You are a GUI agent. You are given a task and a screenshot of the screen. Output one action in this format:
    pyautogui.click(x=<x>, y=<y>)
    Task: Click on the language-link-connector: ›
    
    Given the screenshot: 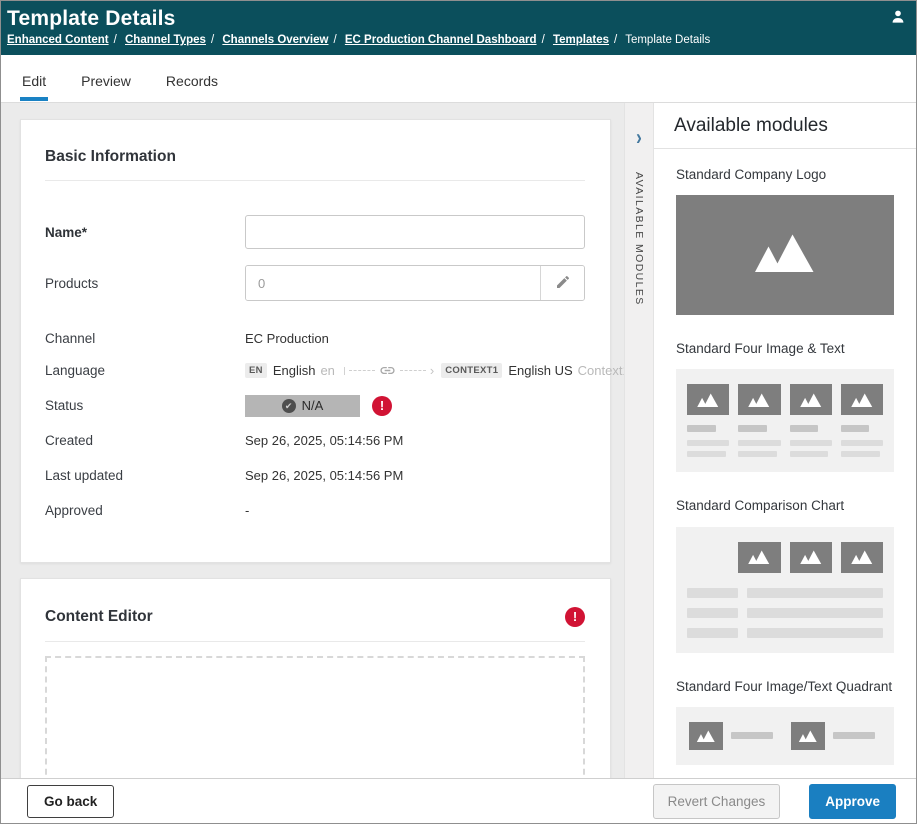 What is the action you would take?
    pyautogui.click(x=388, y=370)
    